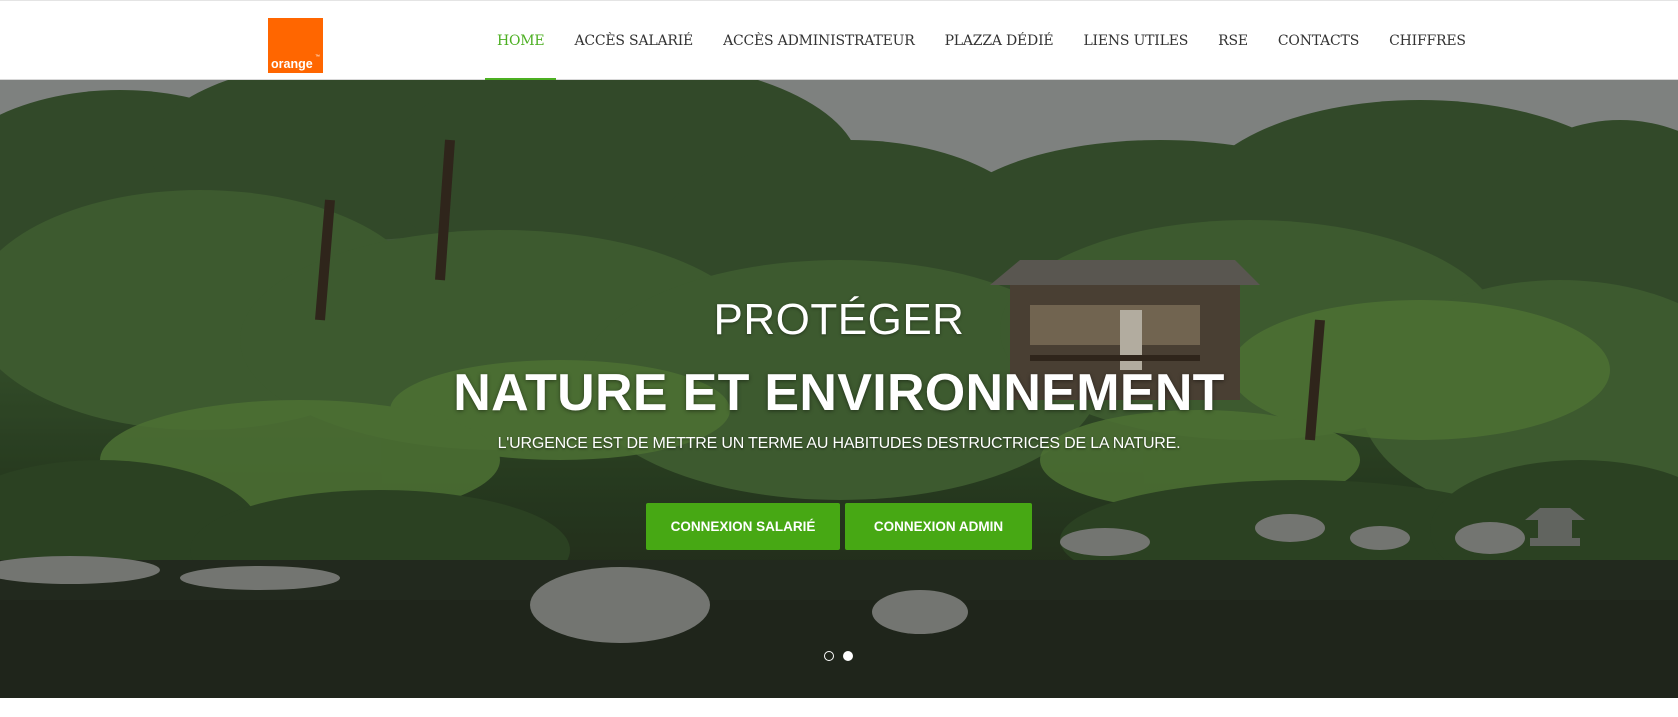 This screenshot has height=717, width=1678. What do you see at coordinates (292, 63) in the screenshot?
I see `logo-text: orange` at bounding box center [292, 63].